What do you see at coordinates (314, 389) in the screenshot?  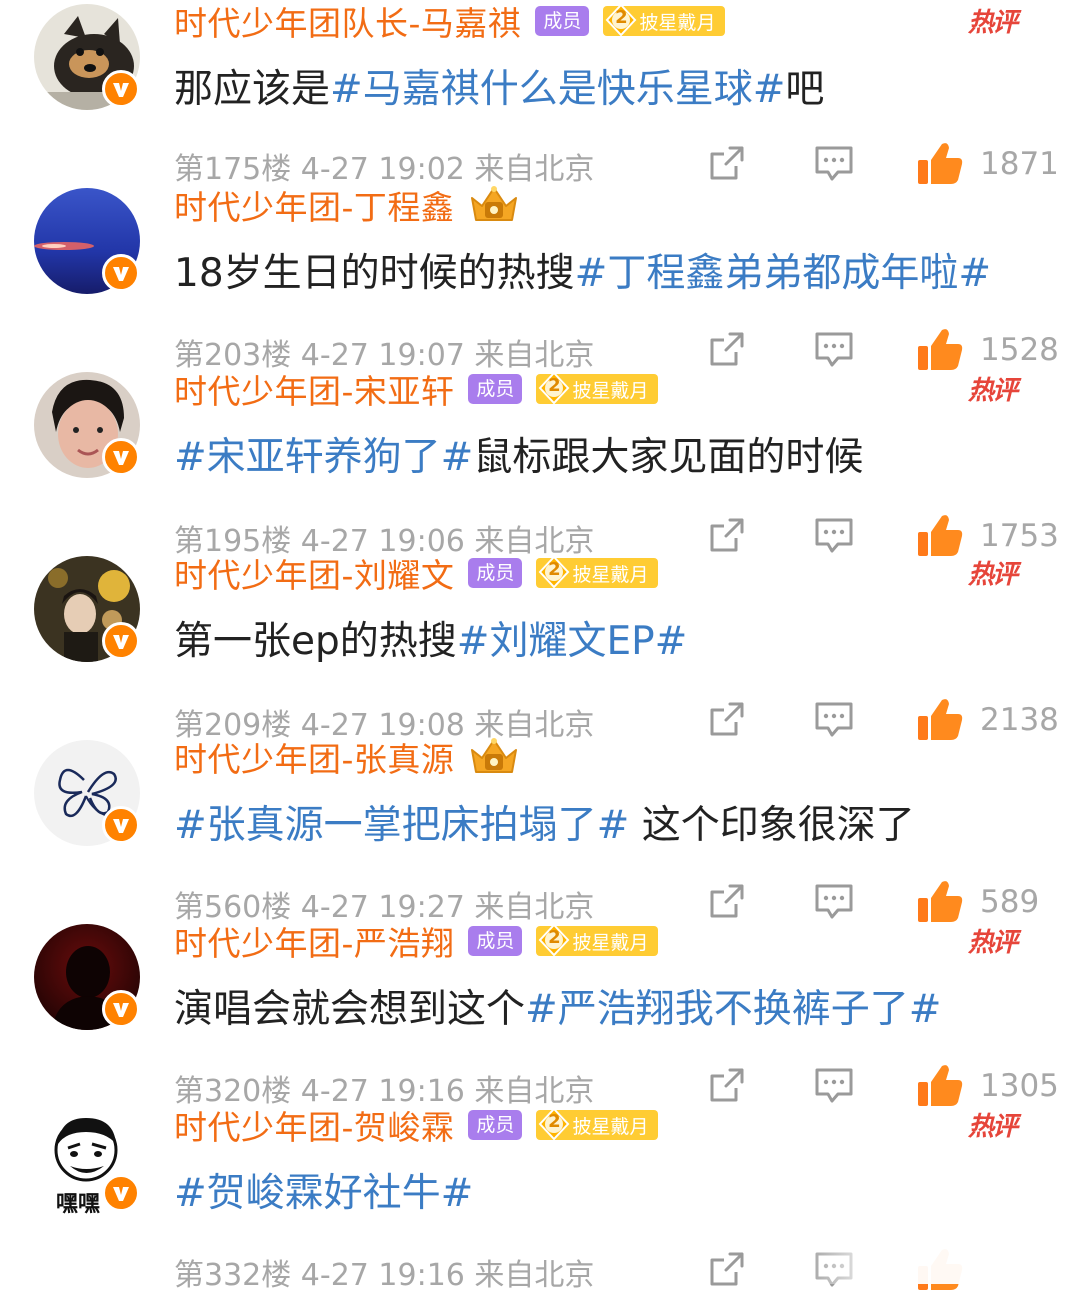 I see `username-link: 时代少年团-宋亚轩` at bounding box center [314, 389].